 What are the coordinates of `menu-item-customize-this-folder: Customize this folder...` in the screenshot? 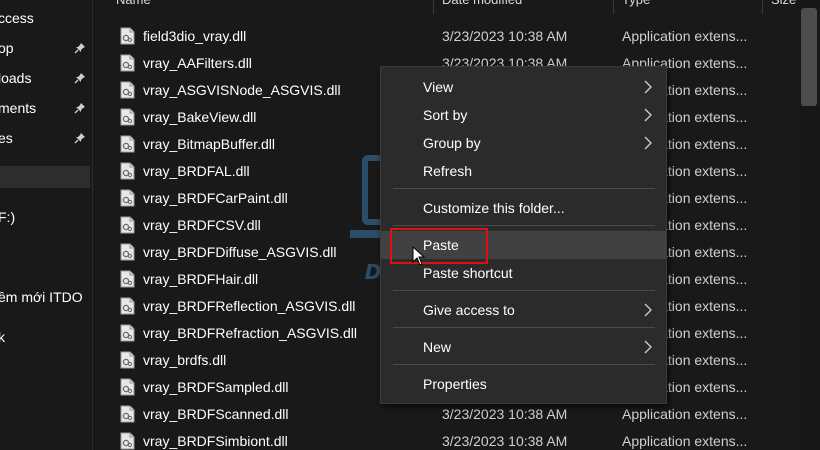 It's located at (523, 208).